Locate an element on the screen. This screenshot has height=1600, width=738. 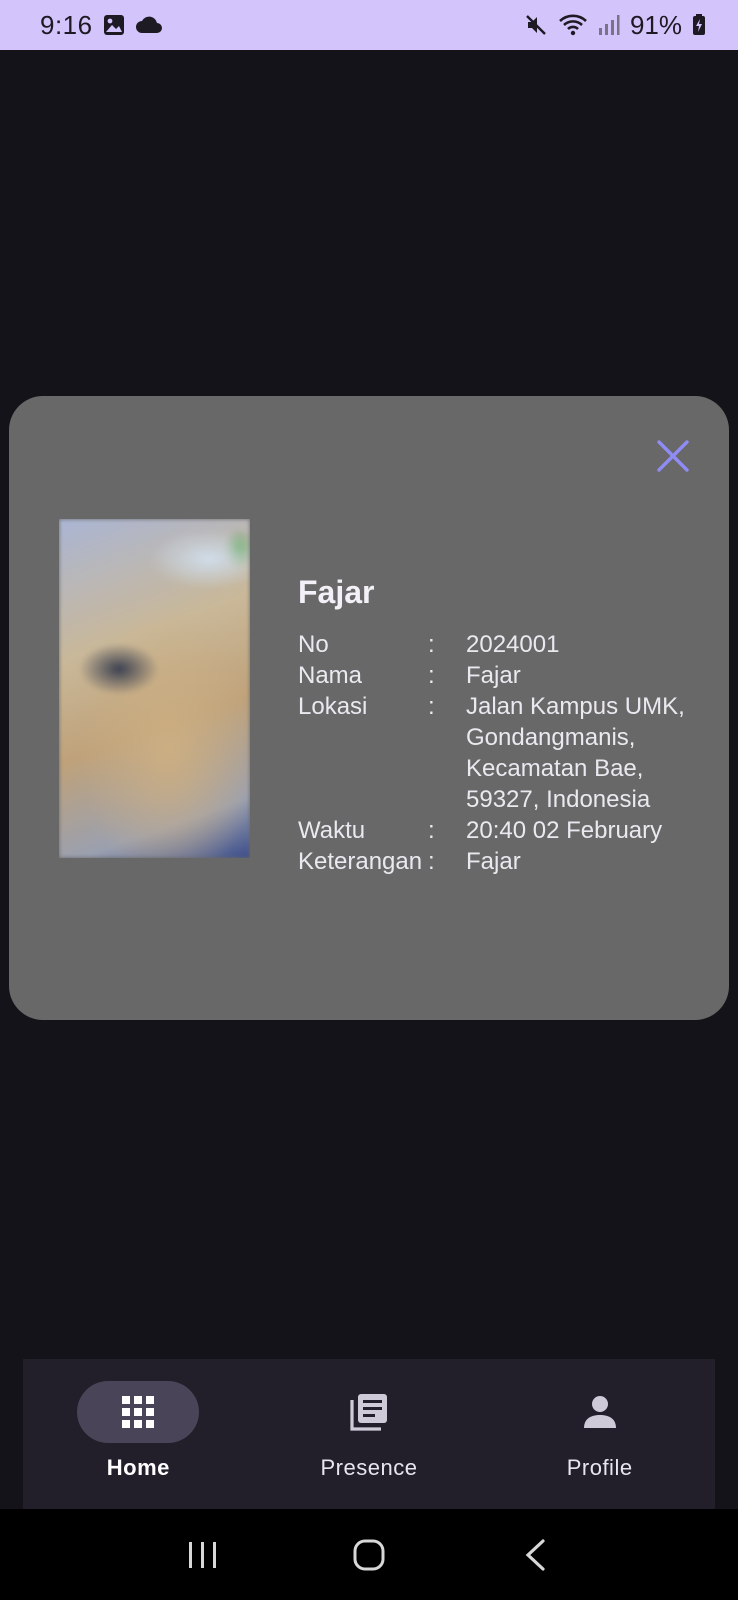
back-icon is located at coordinates (535, 1554).